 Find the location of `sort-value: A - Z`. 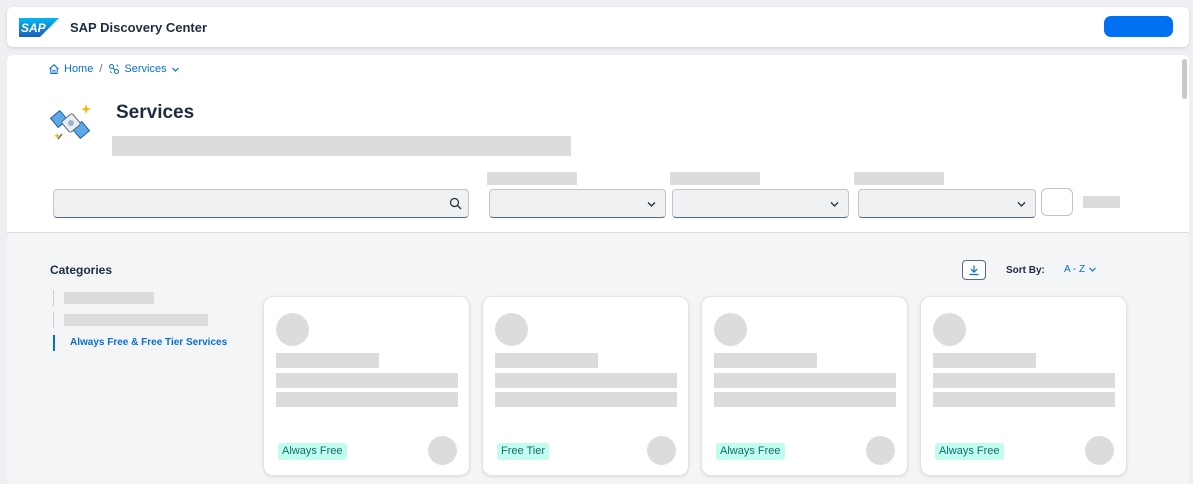

sort-value: A - Z is located at coordinates (1075, 269).